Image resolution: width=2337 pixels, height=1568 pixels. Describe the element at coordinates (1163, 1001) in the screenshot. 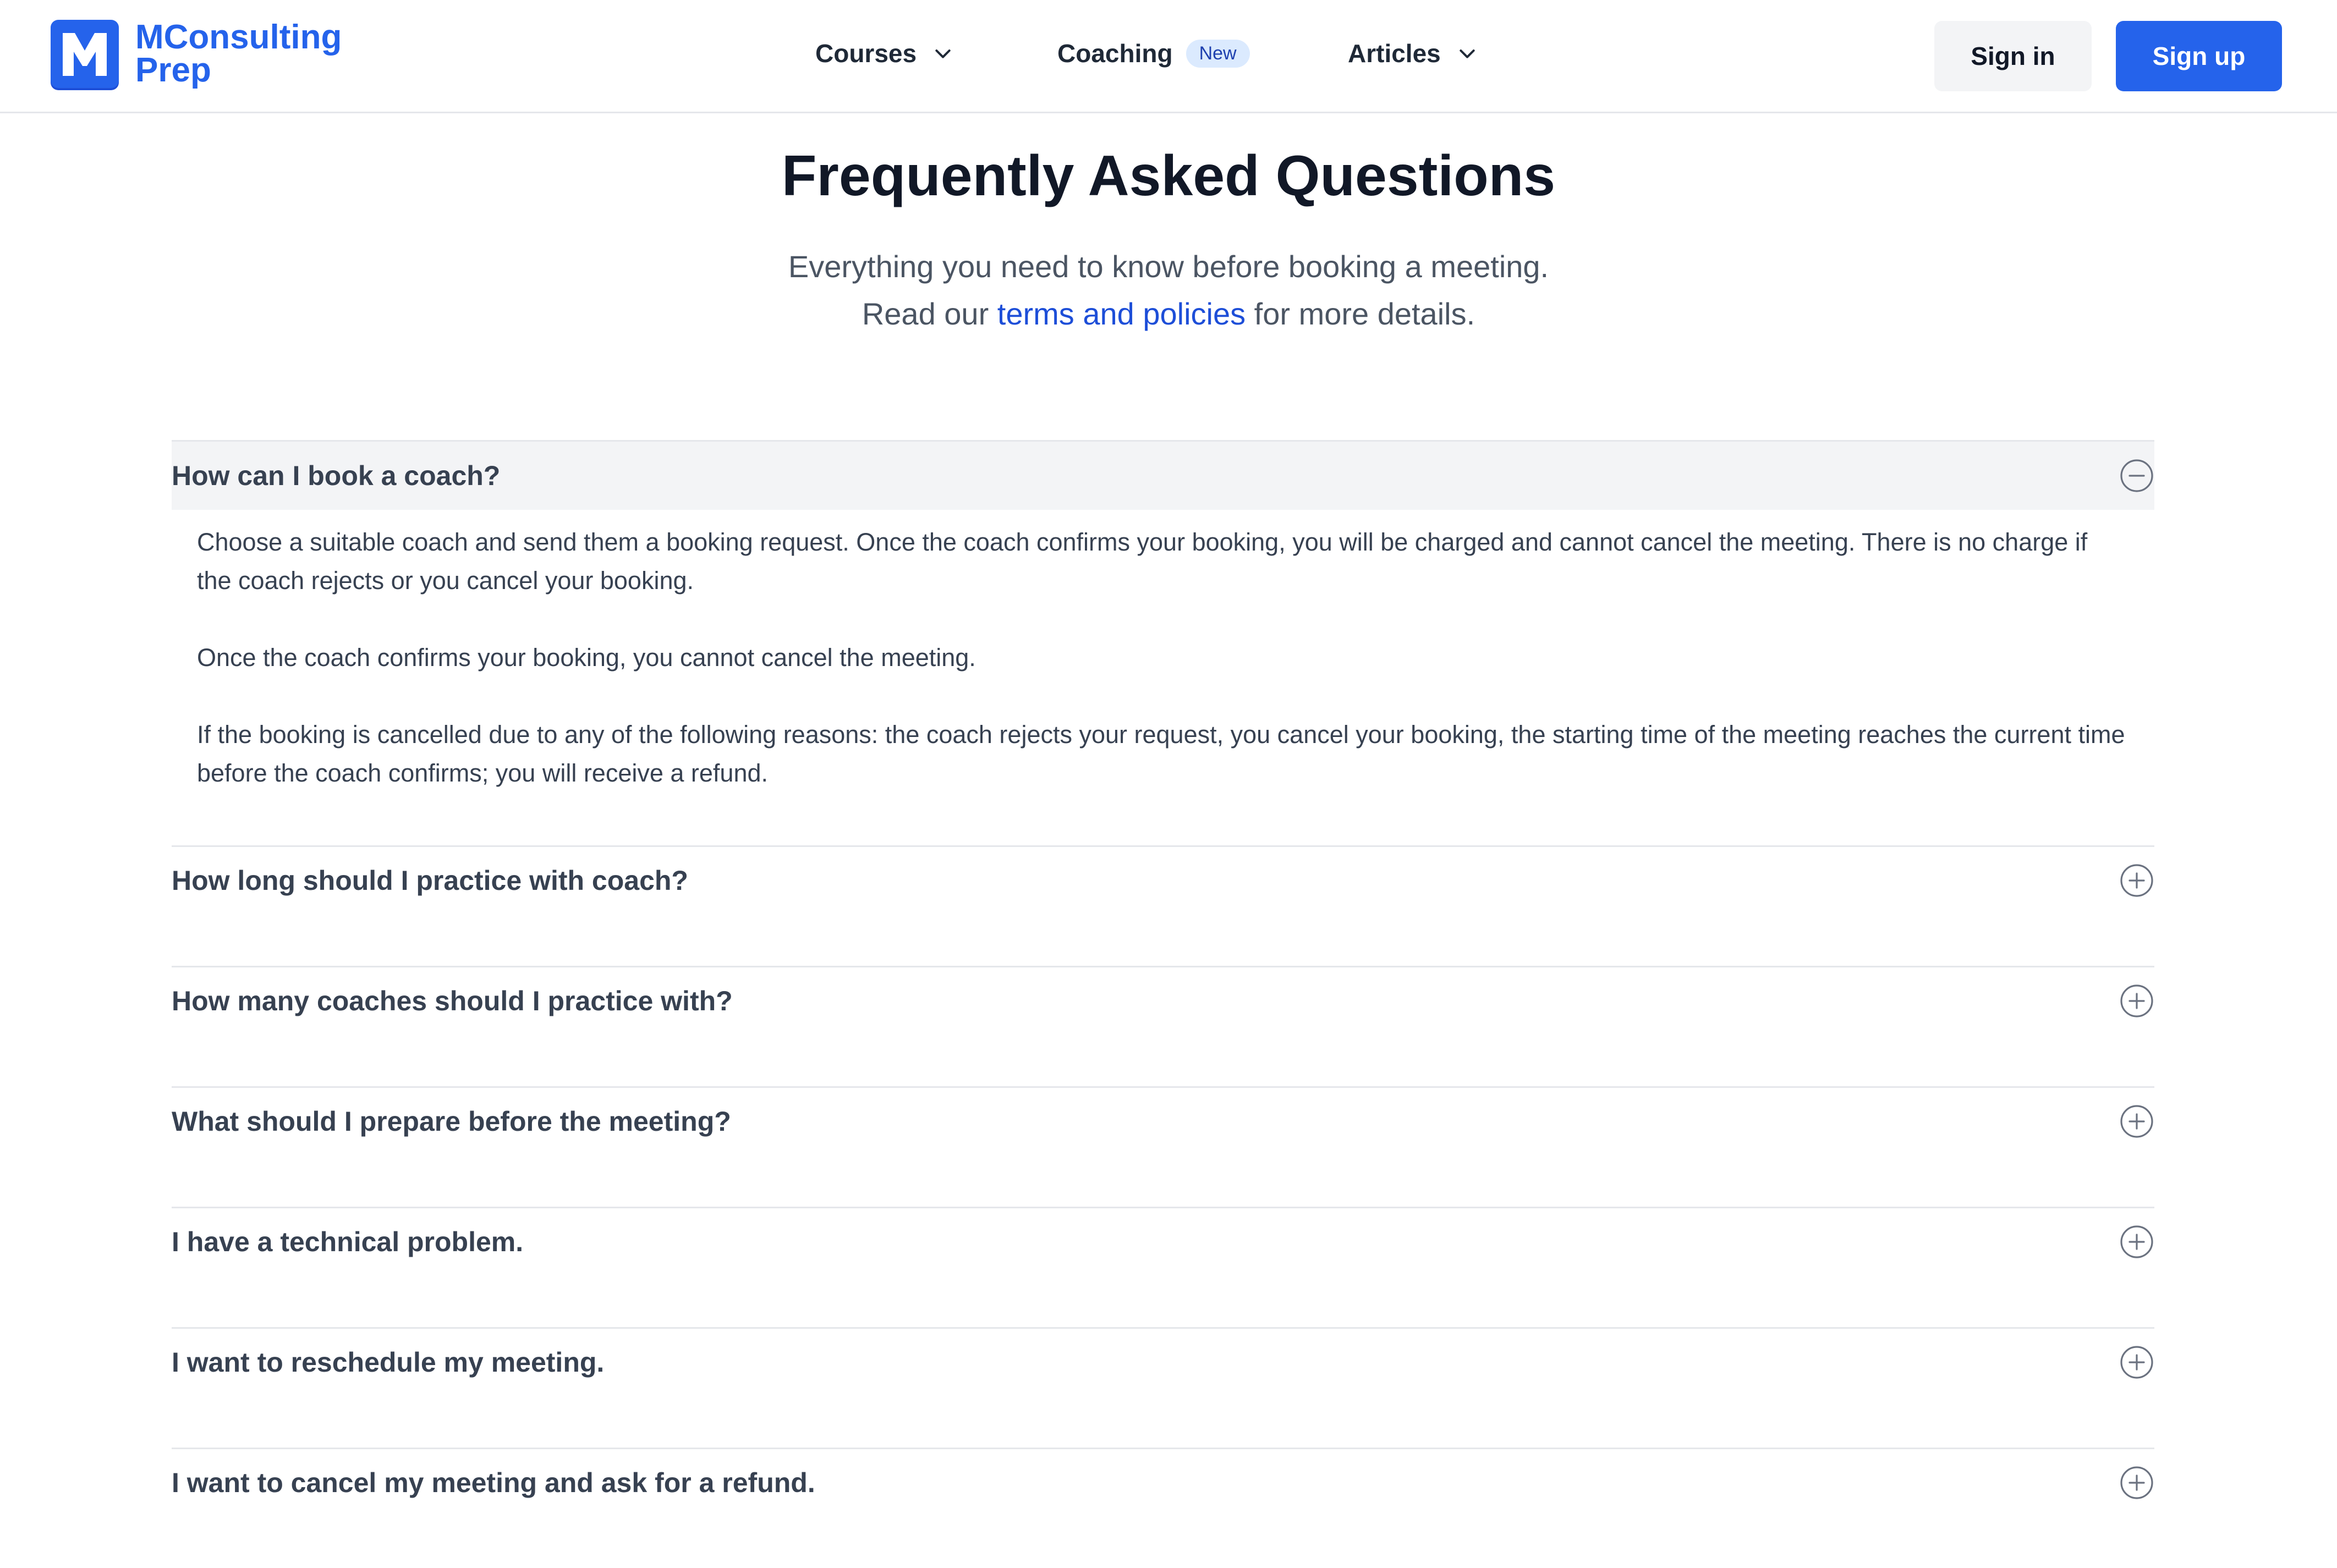

I see `faq-question-toggle: How many coaches should I practice with?` at that location.